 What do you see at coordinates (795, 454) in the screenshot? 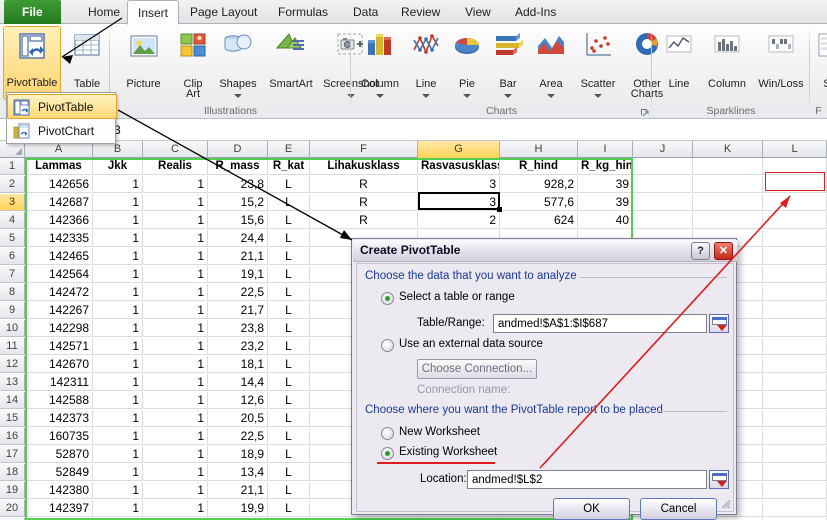
I see `cell-L17` at bounding box center [795, 454].